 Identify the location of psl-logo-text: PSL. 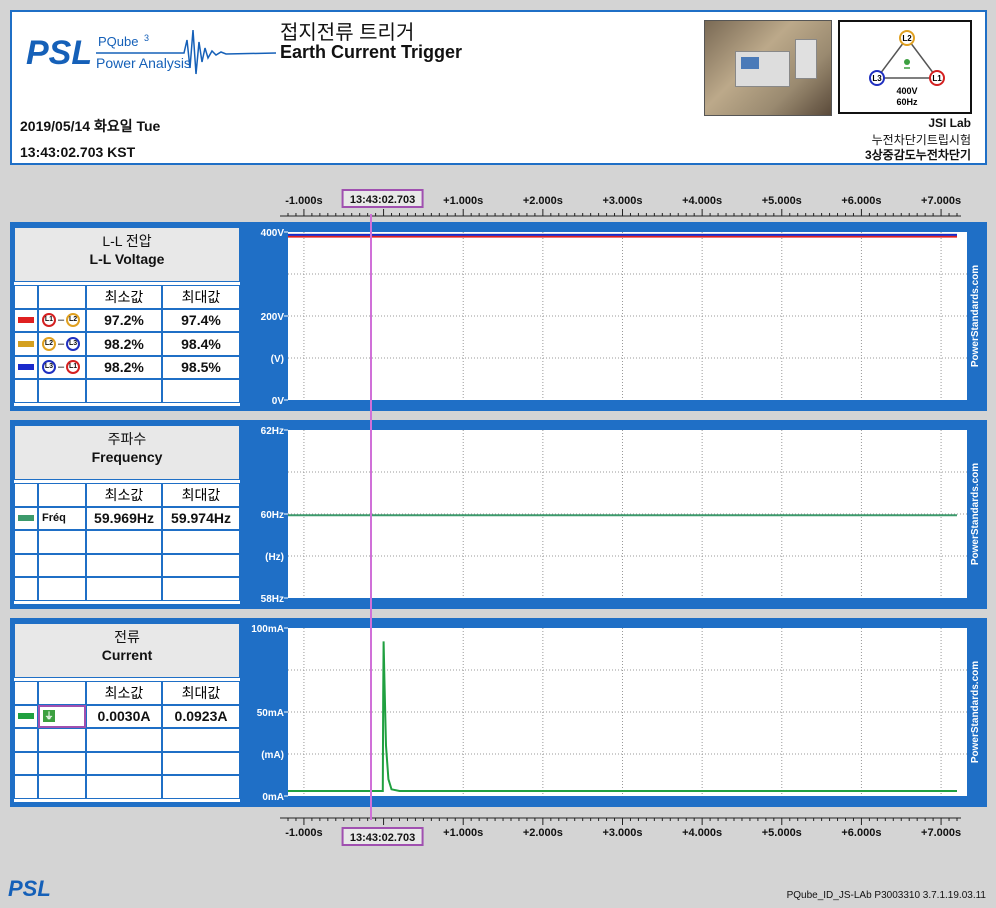
(59, 53).